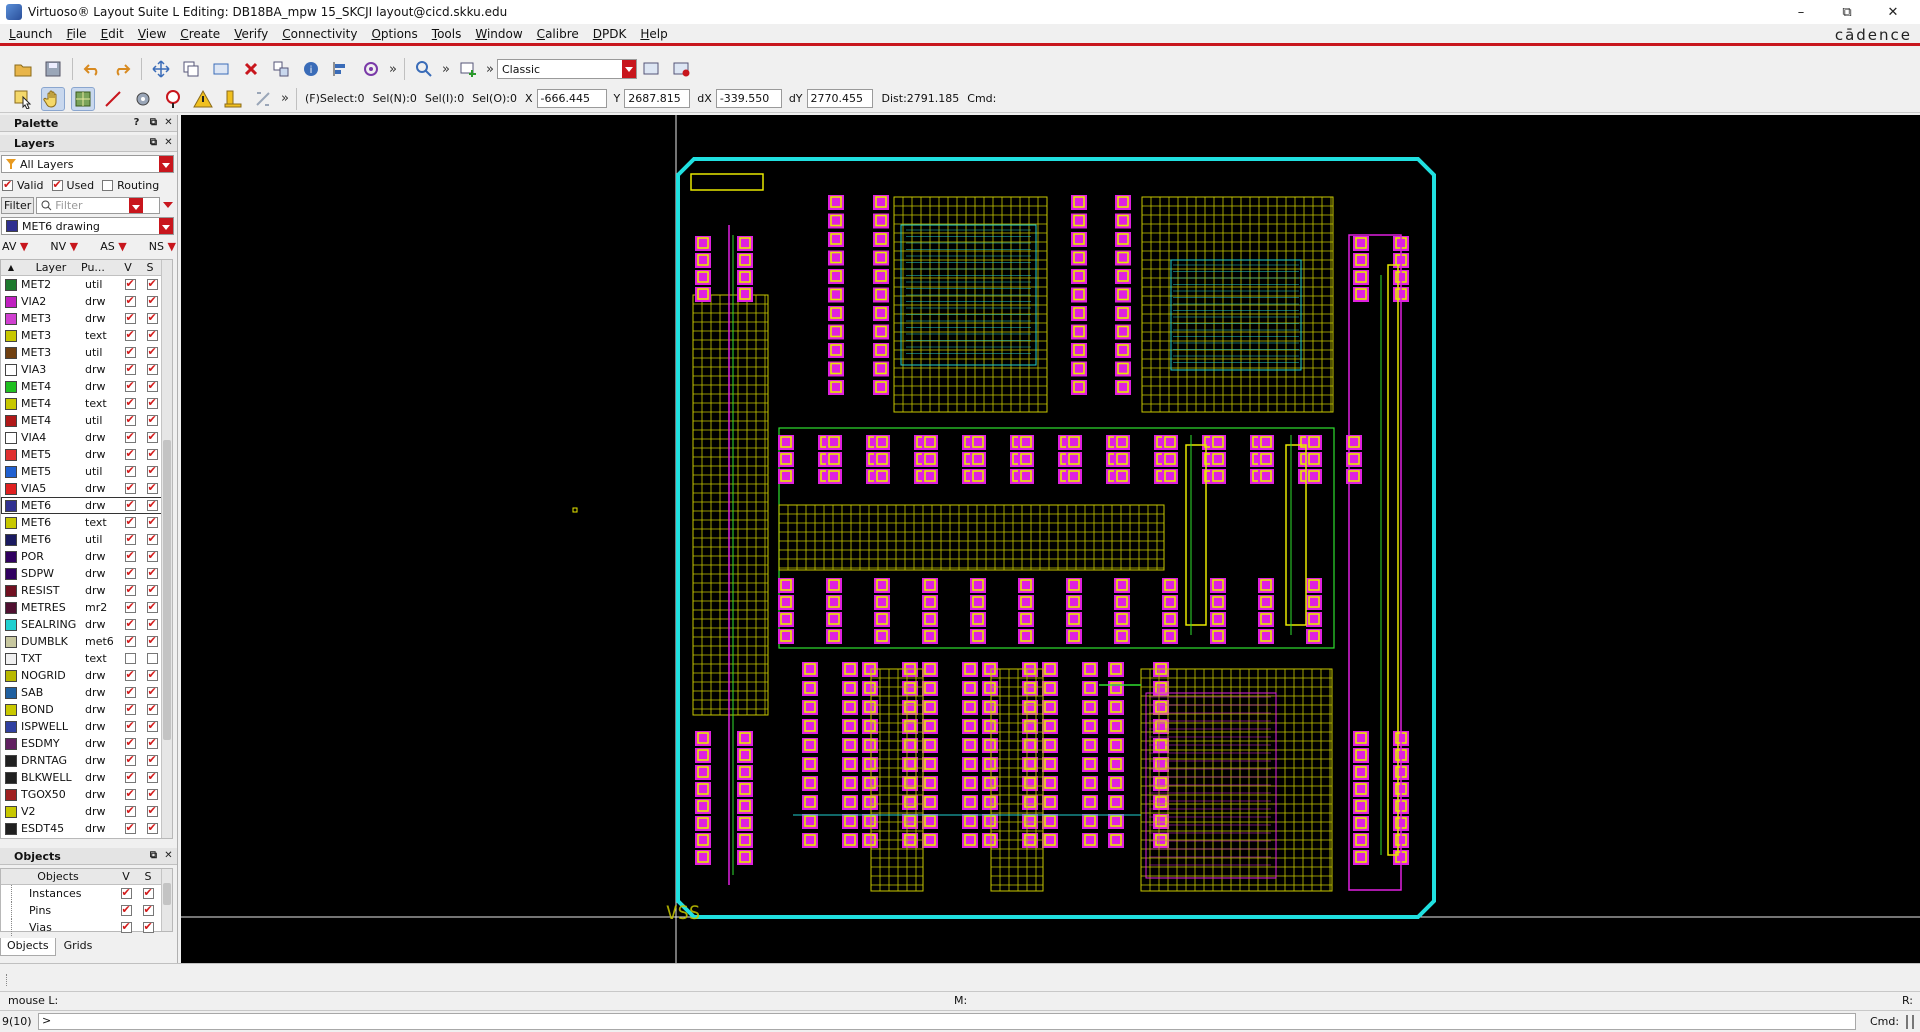 The width and height of the screenshot is (1920, 1032). I want to click on layer-row: BOND drw, so click(86, 709).